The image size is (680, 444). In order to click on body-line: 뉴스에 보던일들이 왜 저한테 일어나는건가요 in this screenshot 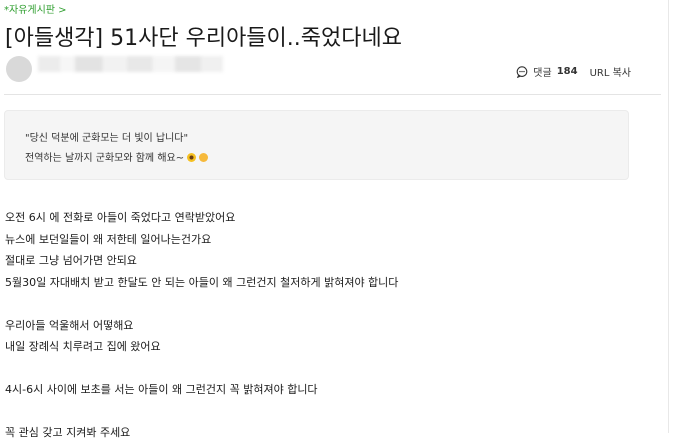, I will do `click(108, 239)`.